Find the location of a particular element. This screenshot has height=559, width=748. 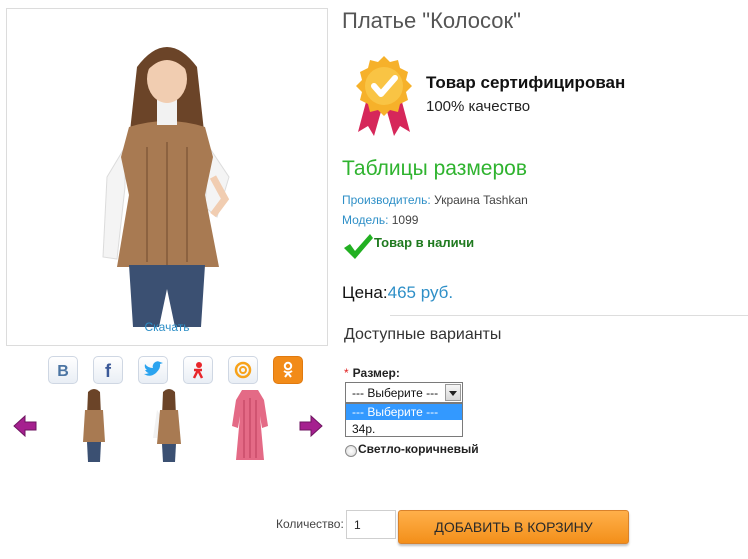

price-row: Цена:465 руб. is located at coordinates (397, 293).